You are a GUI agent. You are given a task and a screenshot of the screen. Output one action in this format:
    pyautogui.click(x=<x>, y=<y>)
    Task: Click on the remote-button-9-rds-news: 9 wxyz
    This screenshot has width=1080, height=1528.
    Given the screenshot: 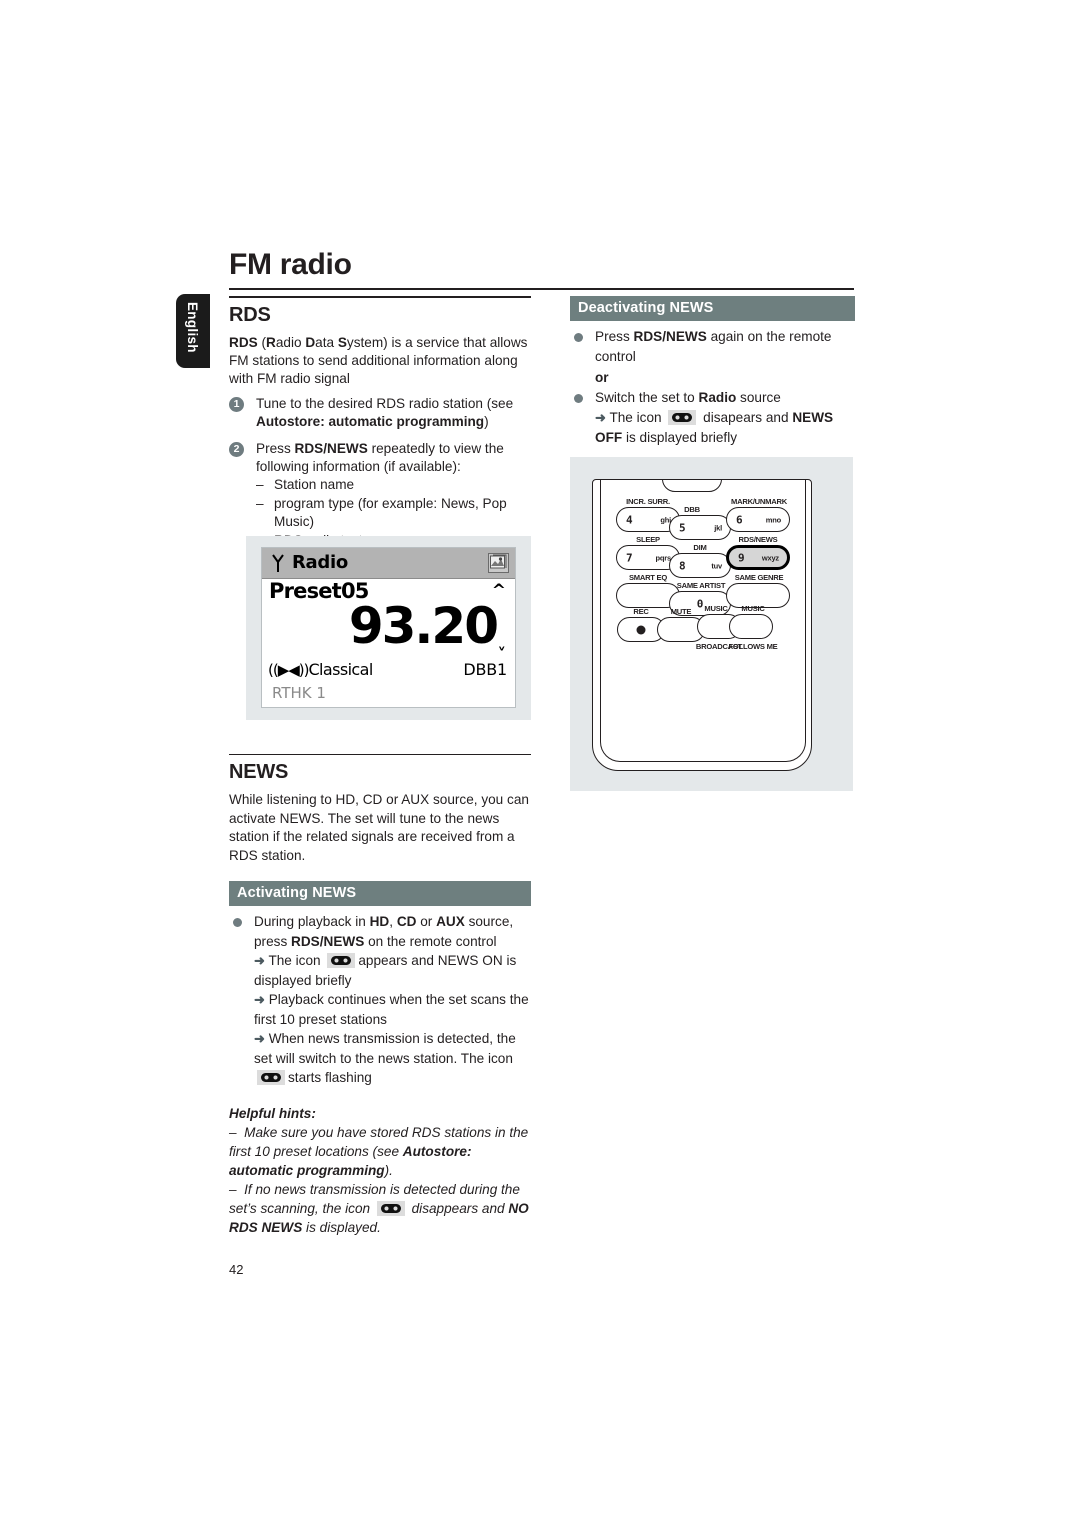 What is the action you would take?
    pyautogui.click(x=758, y=557)
    